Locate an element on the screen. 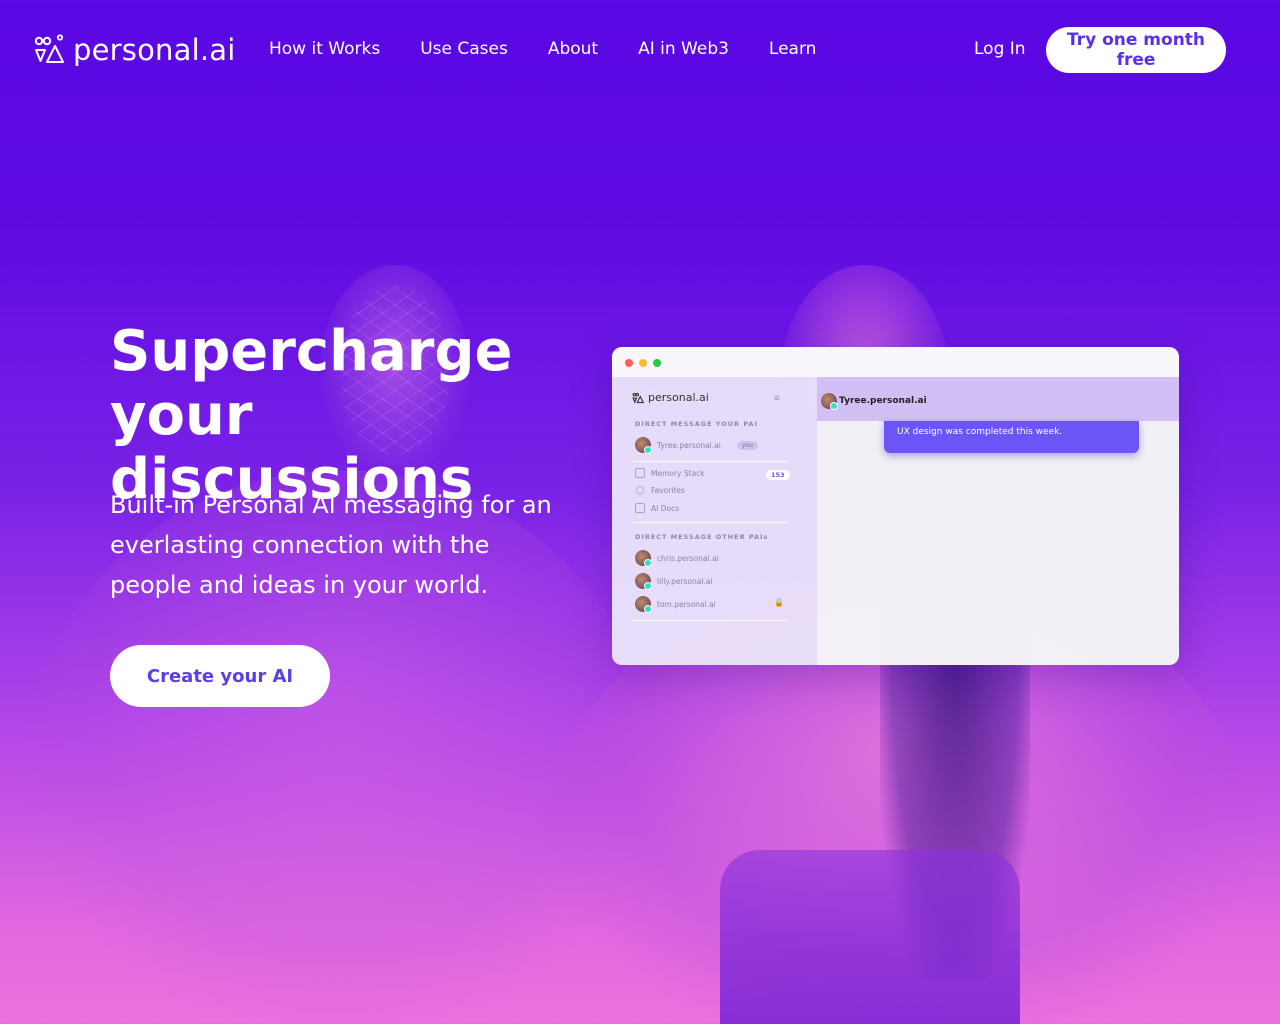 The height and width of the screenshot is (1024, 1280). login-link: Log In is located at coordinates (1000, 49).